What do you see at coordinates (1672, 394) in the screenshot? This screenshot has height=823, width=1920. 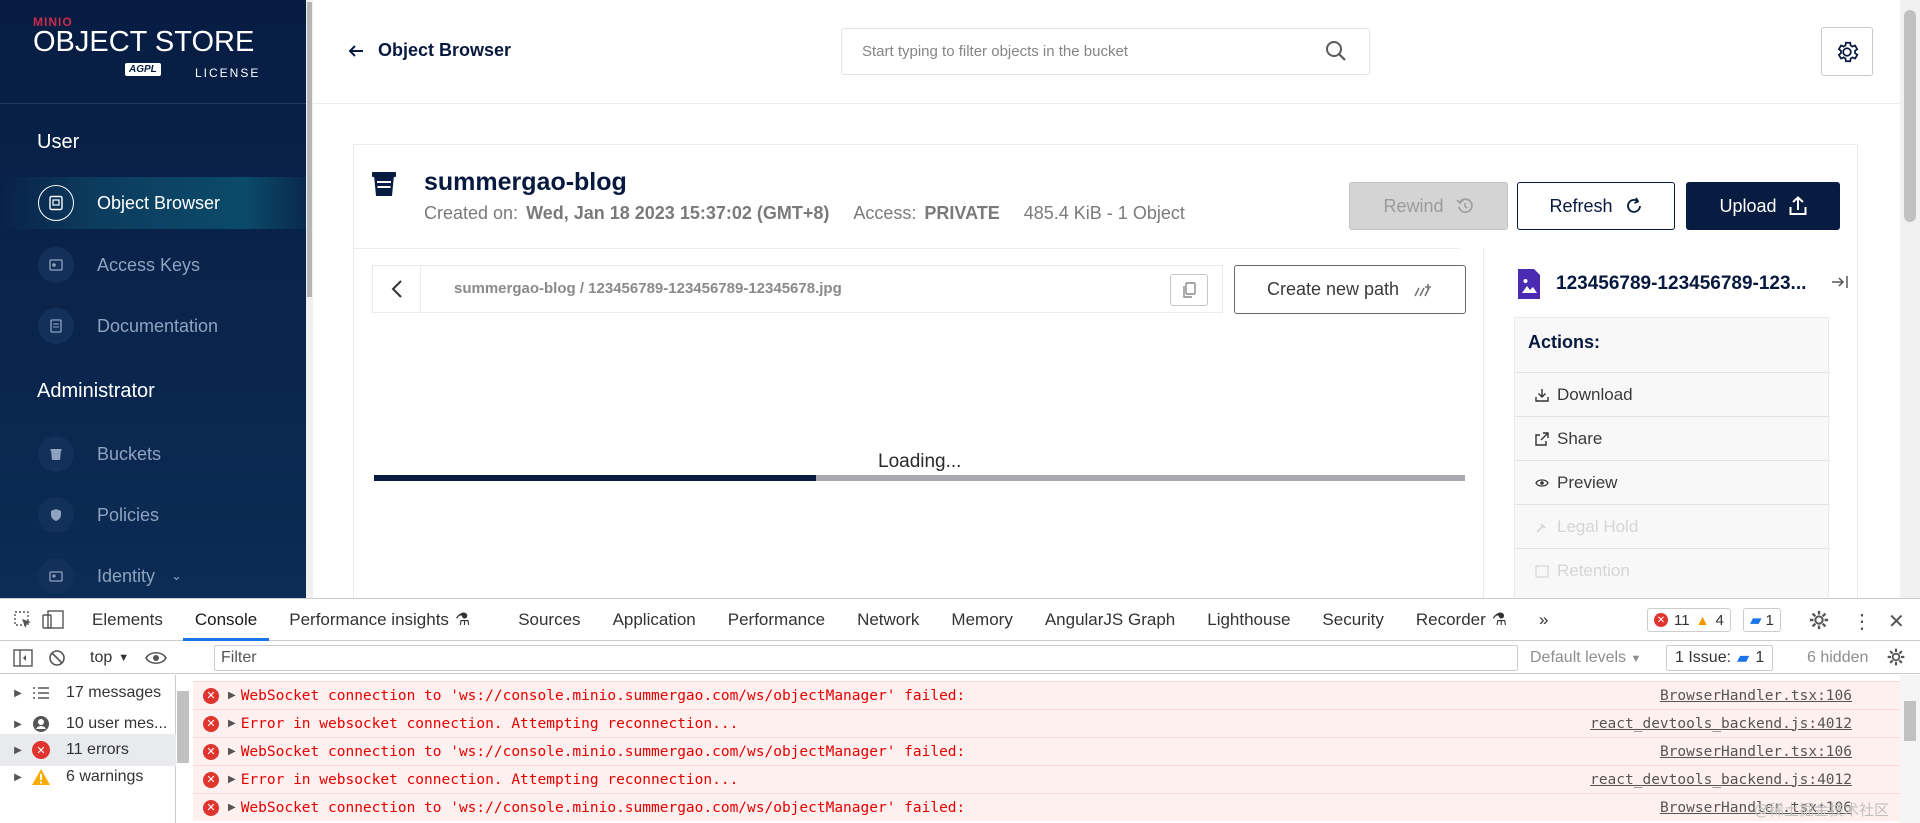 I see `action-download: Download` at bounding box center [1672, 394].